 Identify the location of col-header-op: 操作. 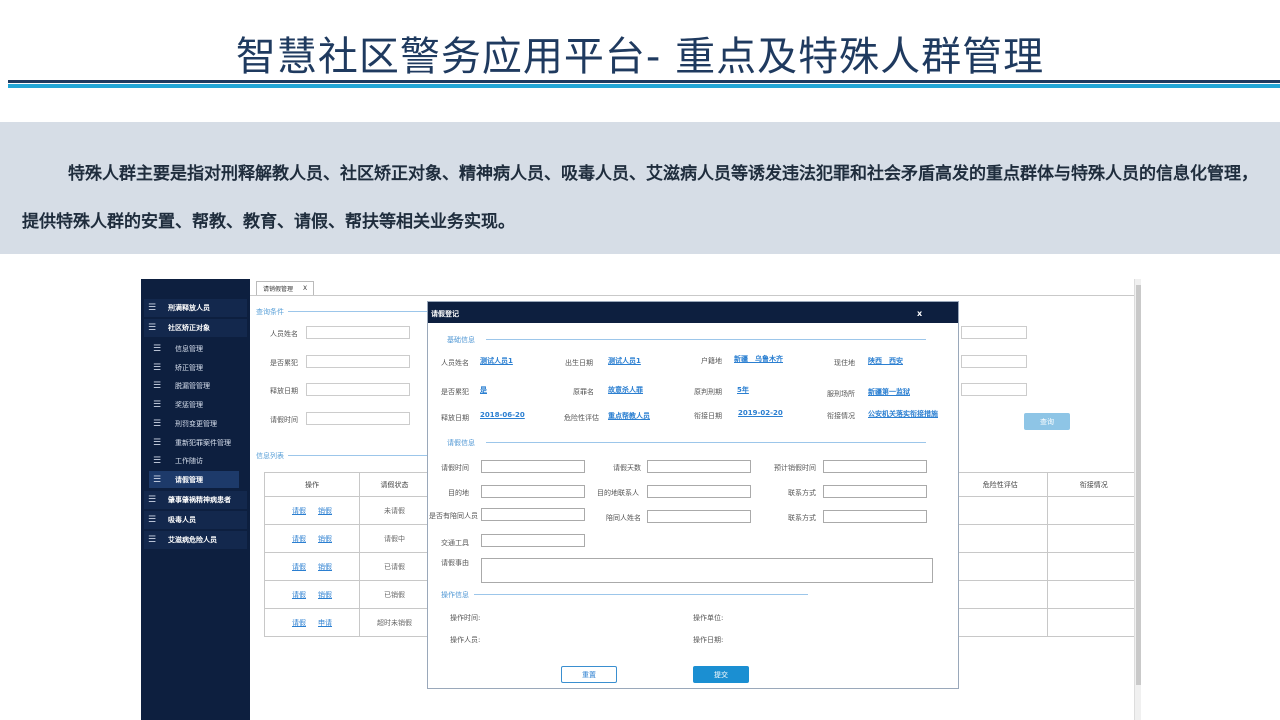
(312, 484).